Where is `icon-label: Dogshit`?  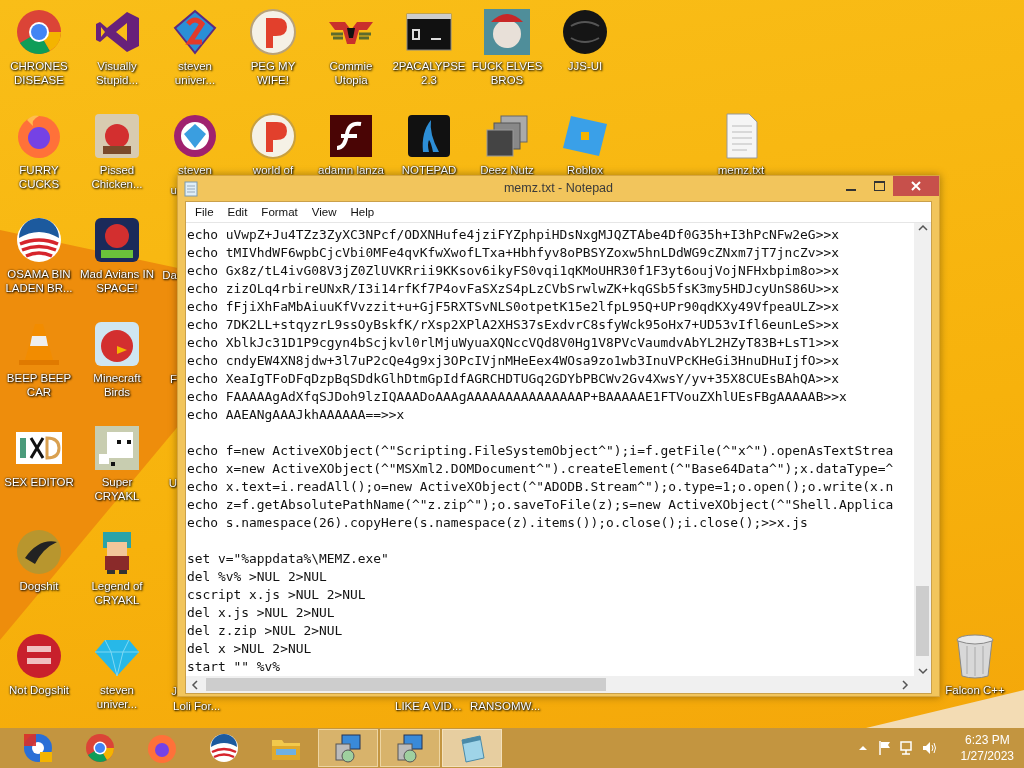 icon-label: Dogshit is located at coordinates (39, 586).